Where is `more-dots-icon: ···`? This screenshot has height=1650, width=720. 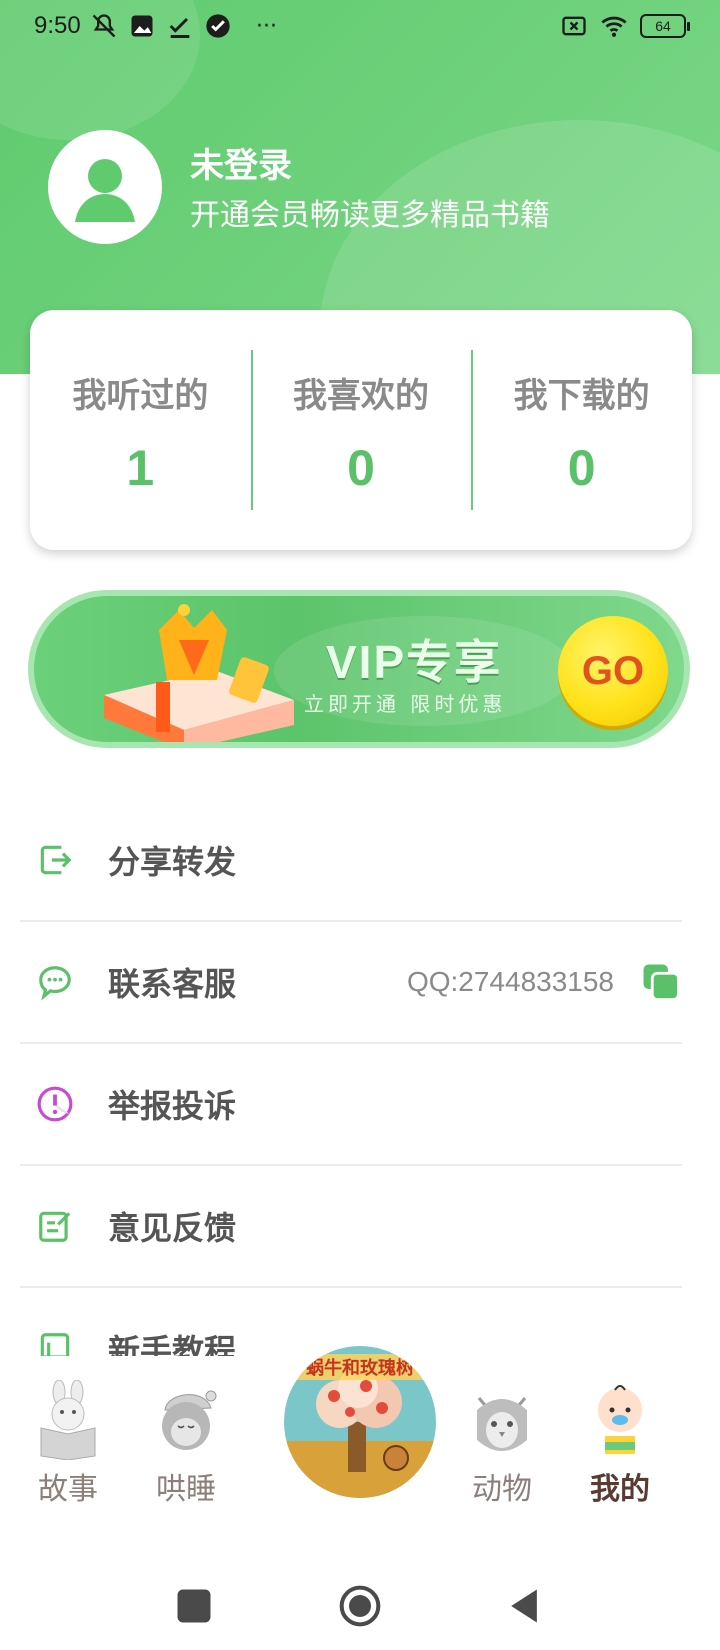 more-dots-icon: ··· is located at coordinates (266, 26).